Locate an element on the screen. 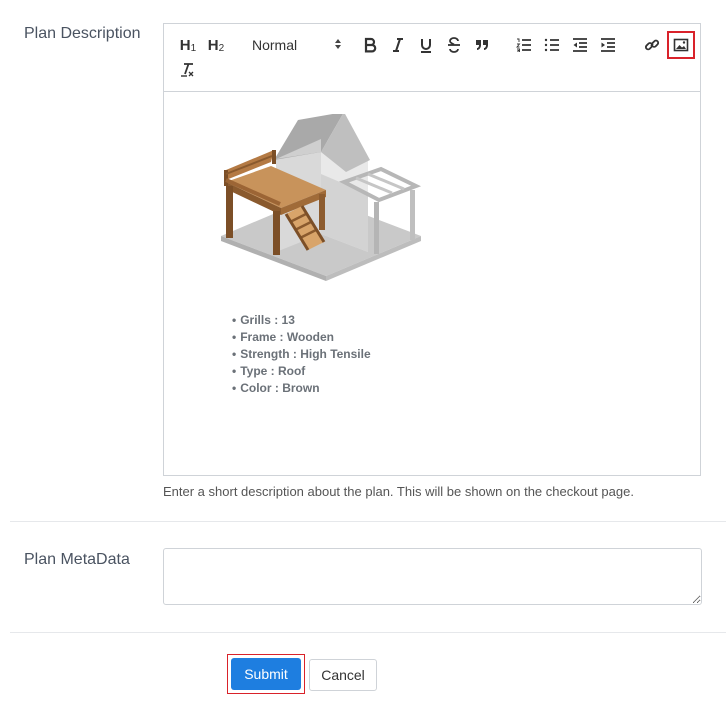 This screenshot has height=716, width=726. strike-button is located at coordinates (454, 45).